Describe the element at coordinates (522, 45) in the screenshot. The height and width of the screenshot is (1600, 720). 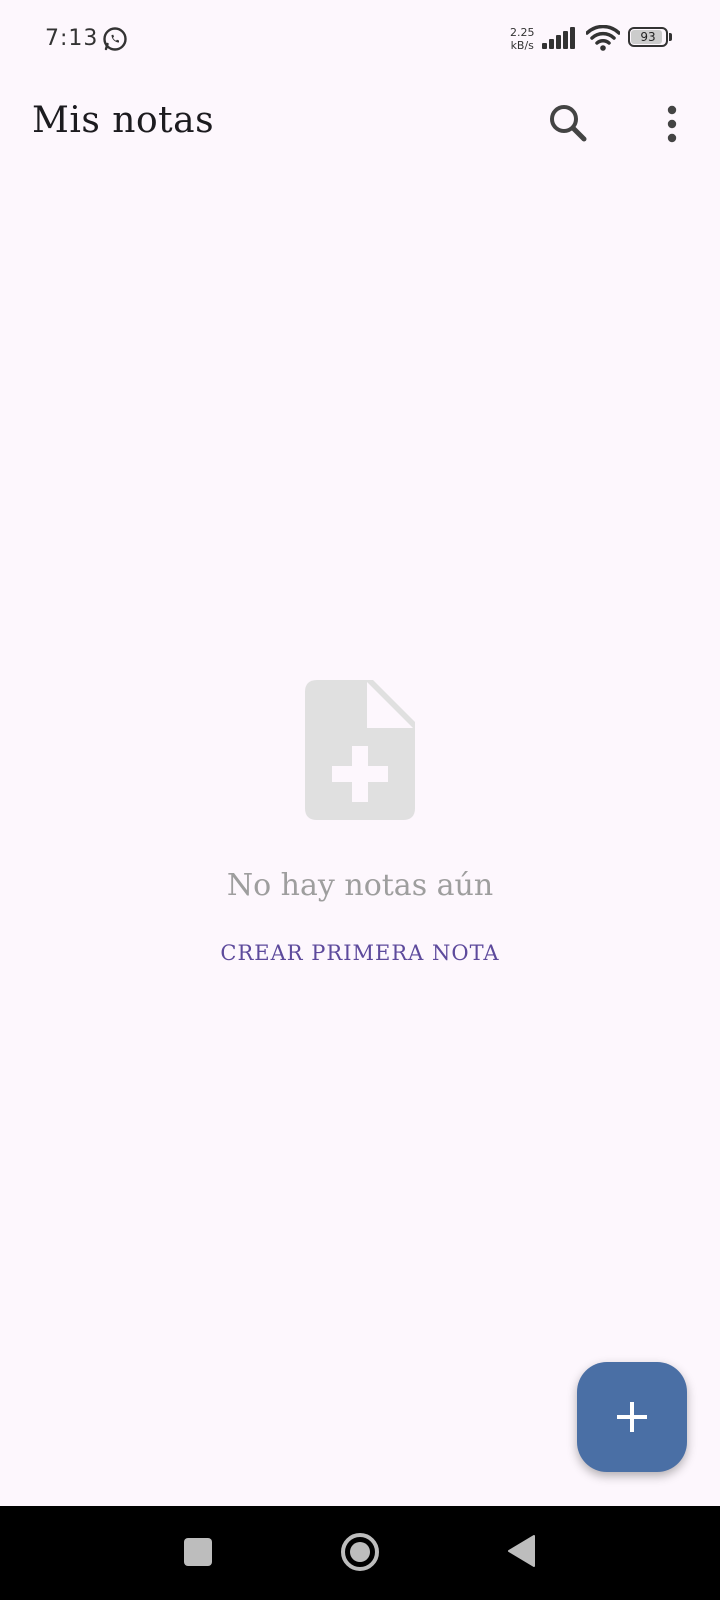
I see `network-speed-unit: kB/s` at that location.